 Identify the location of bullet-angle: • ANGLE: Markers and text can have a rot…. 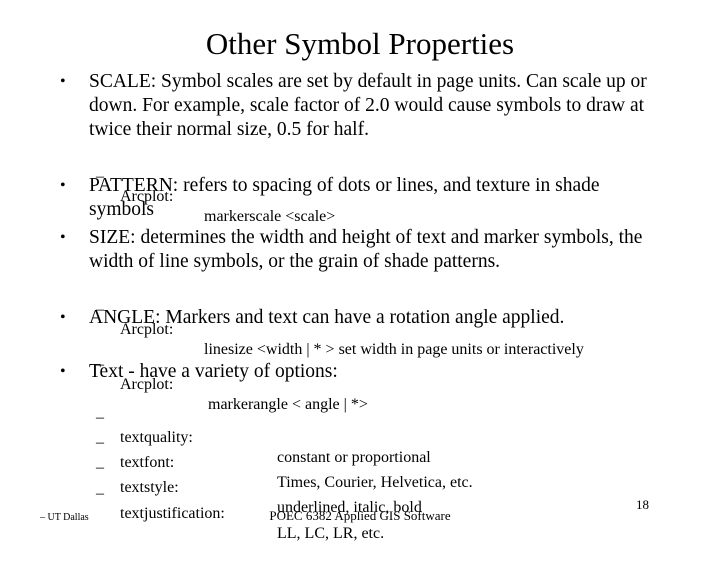
(360, 318).